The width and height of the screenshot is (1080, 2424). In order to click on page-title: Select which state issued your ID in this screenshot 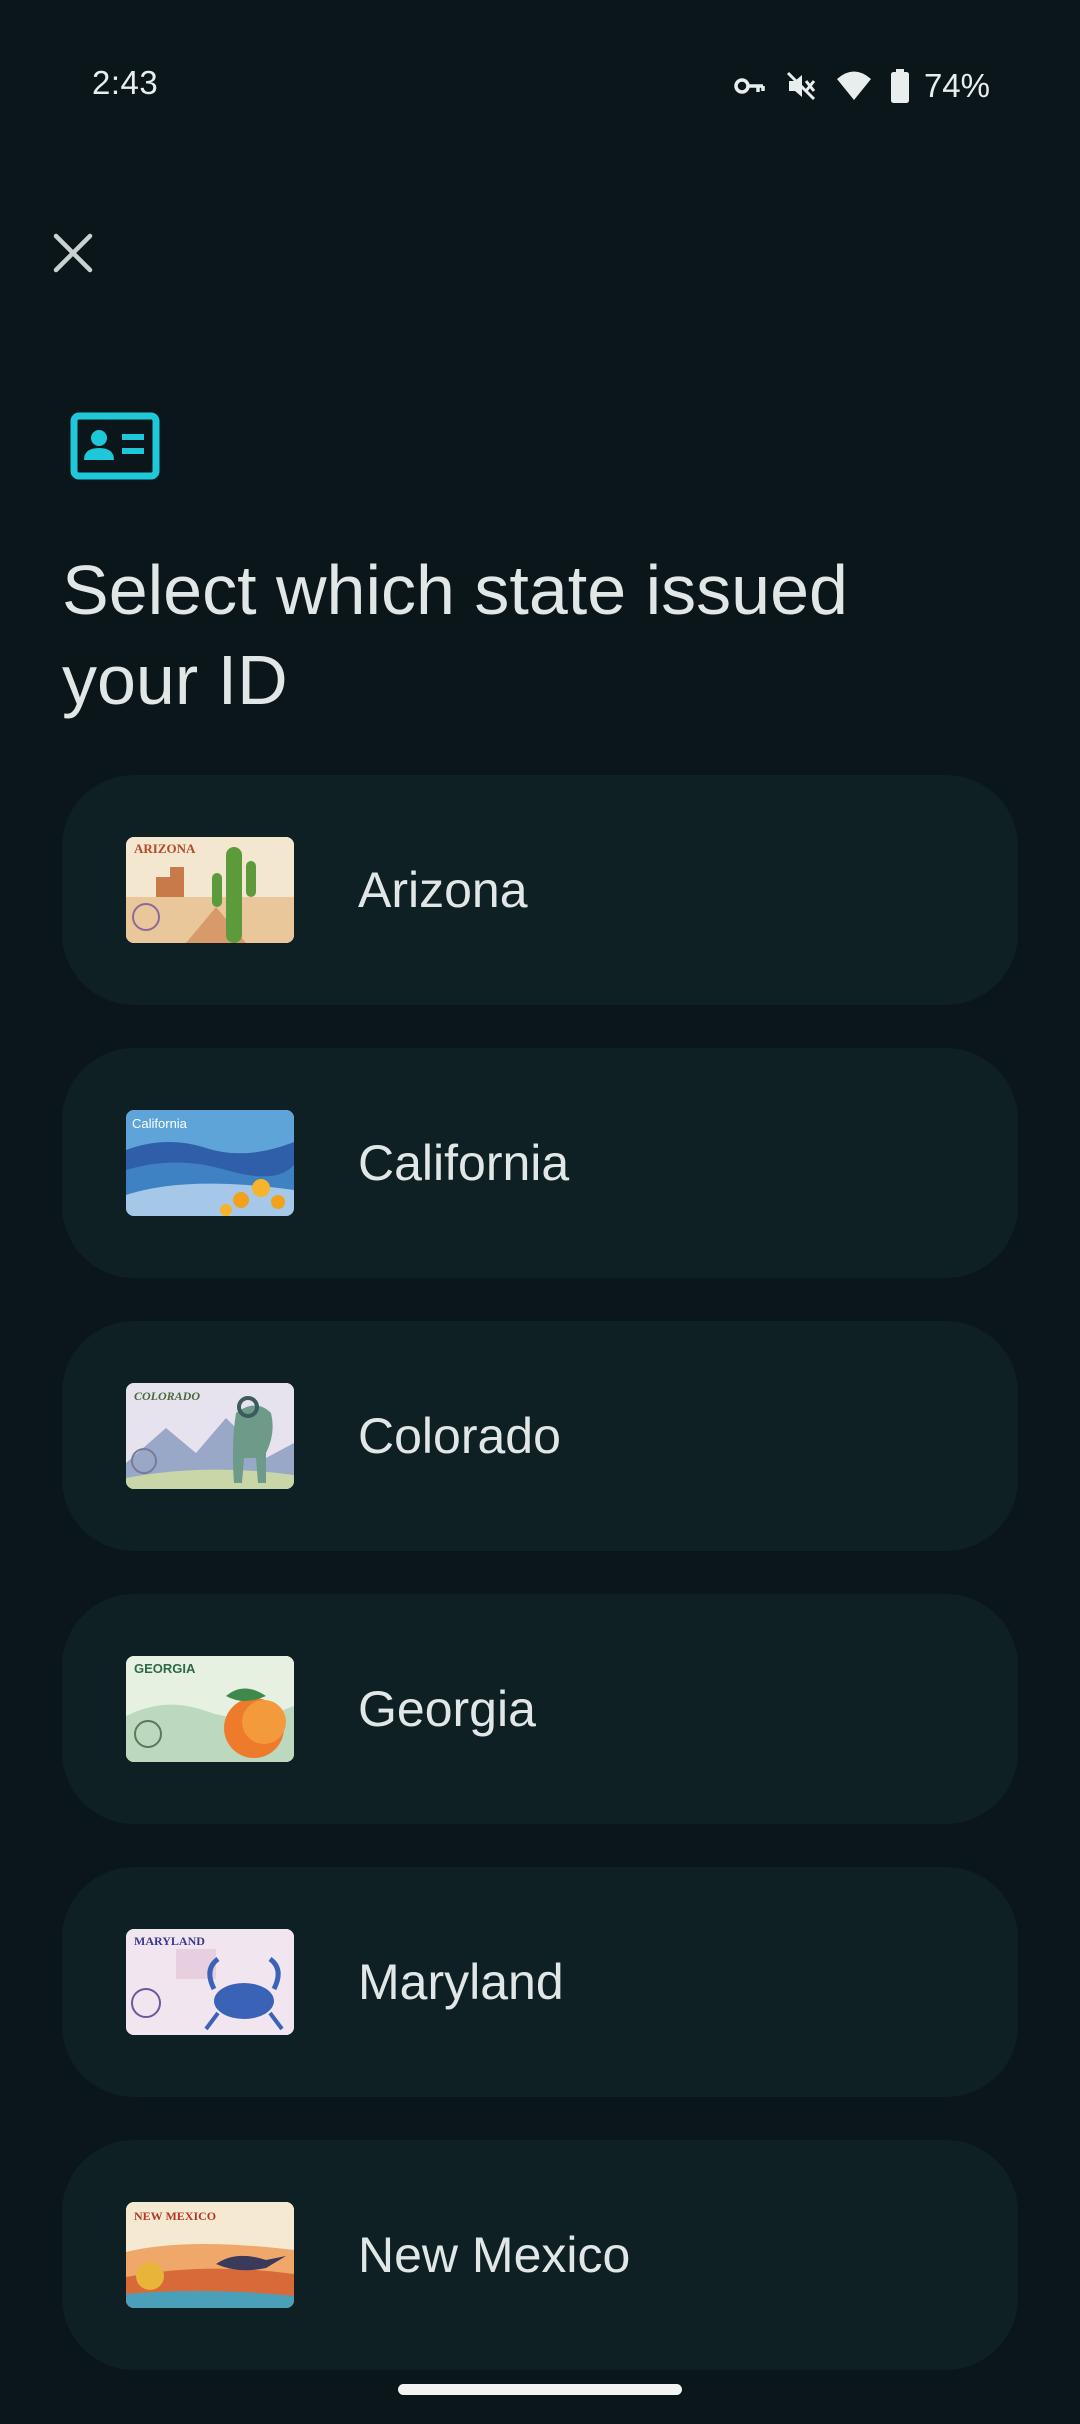, I will do `click(455, 635)`.